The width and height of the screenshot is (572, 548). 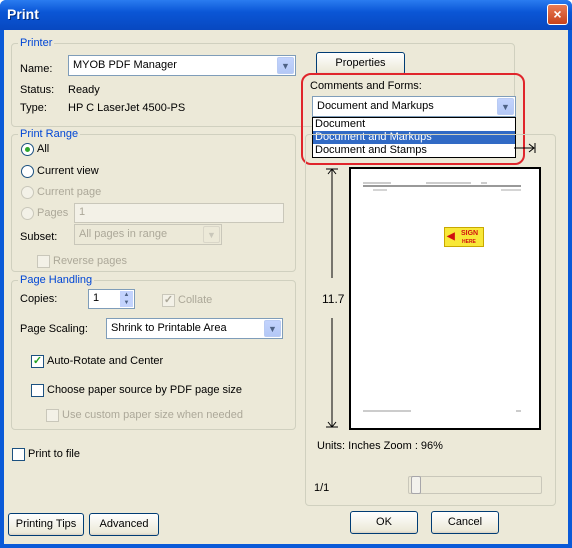 I want to click on reverse-pages-label: Reverse pages, so click(x=90, y=261).